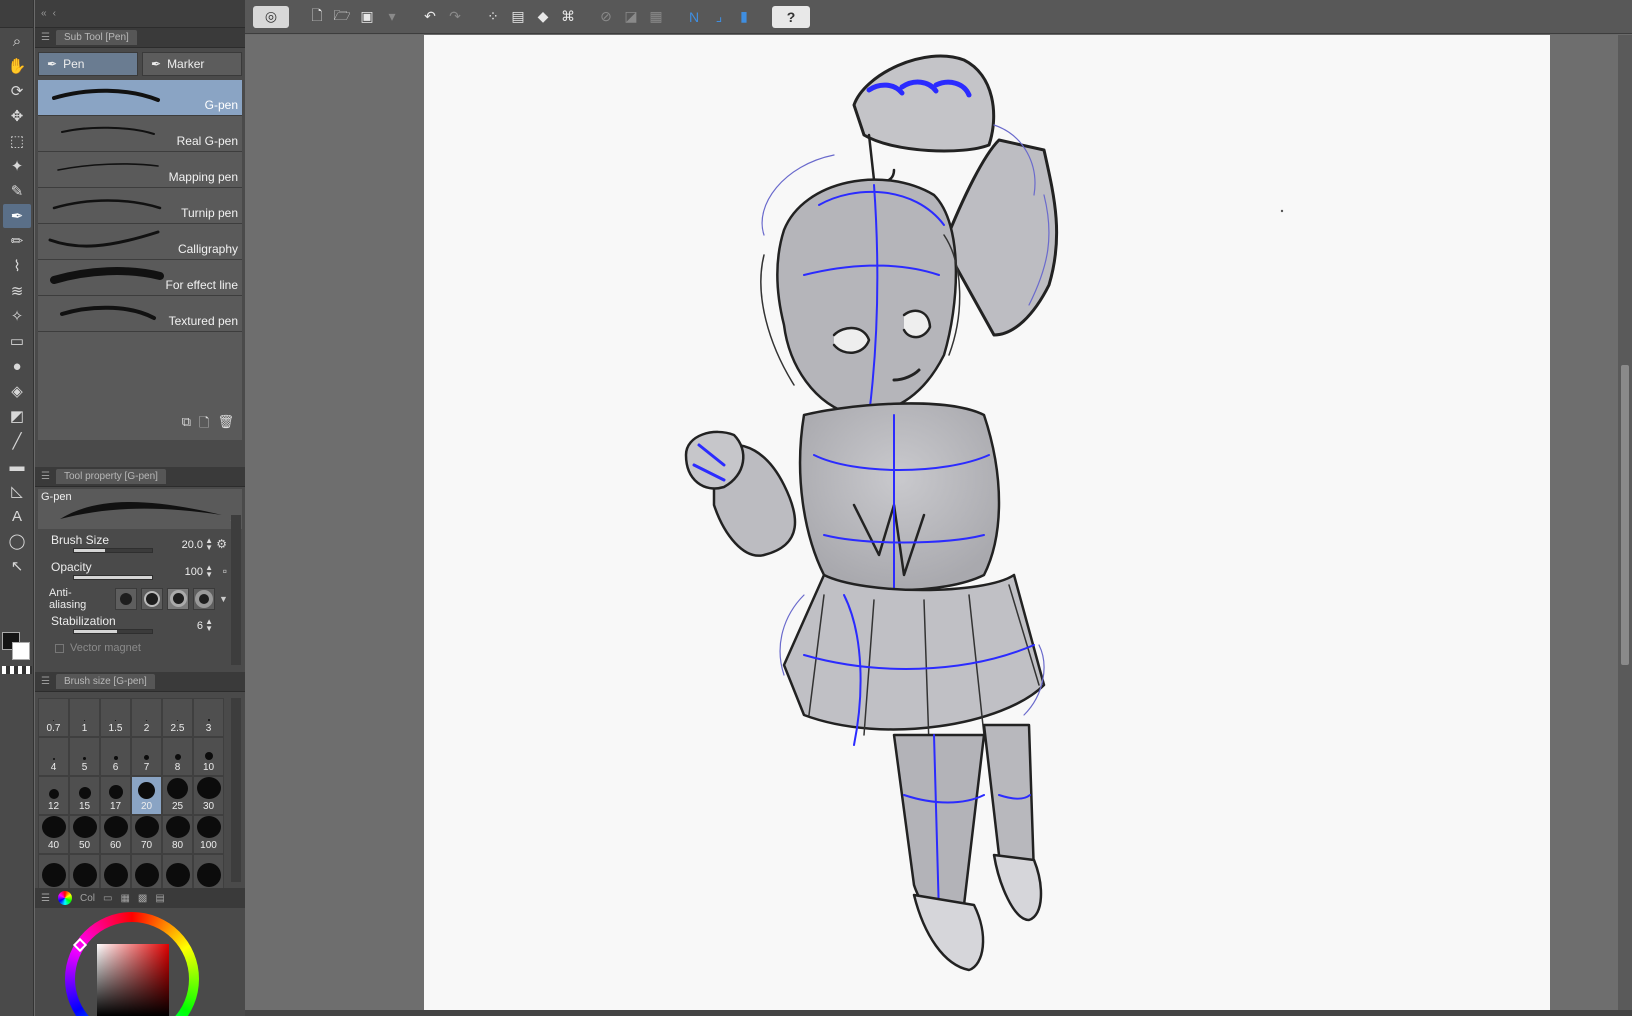  Describe the element at coordinates (17, 166) in the screenshot. I see `auto-select-icon: ✦` at that location.